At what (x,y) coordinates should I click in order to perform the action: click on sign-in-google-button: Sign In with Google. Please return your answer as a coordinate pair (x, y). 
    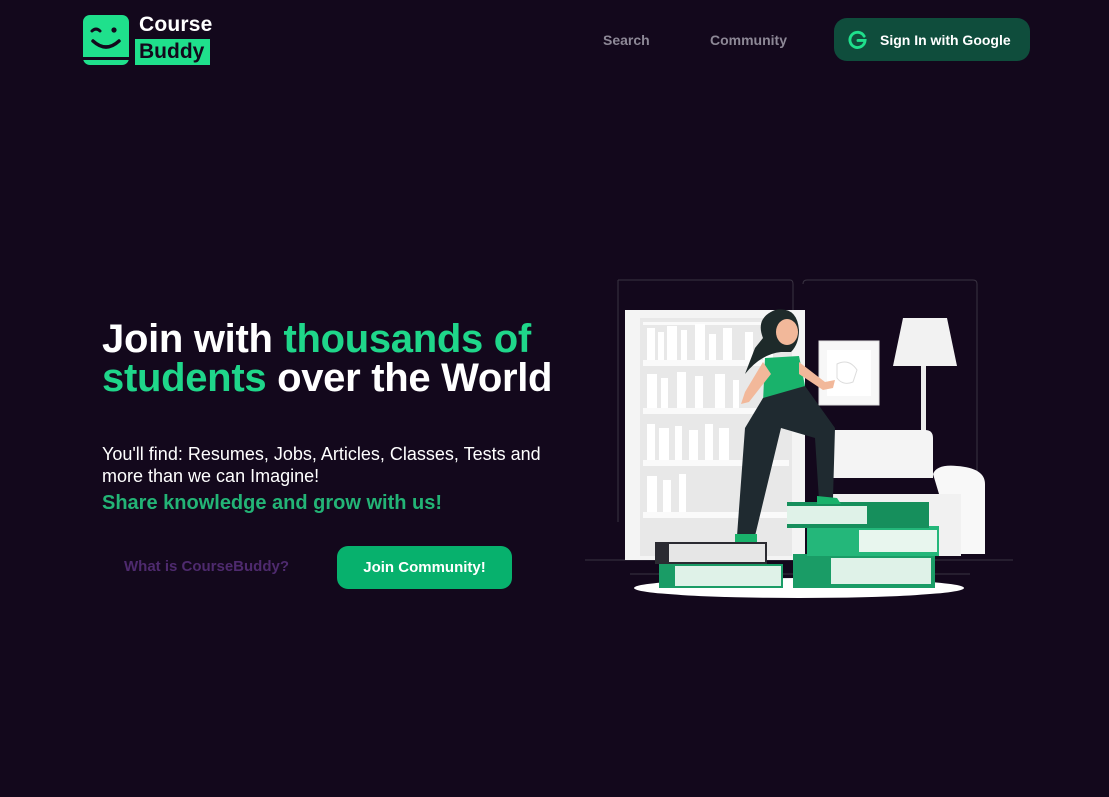
    Looking at the image, I should click on (932, 39).